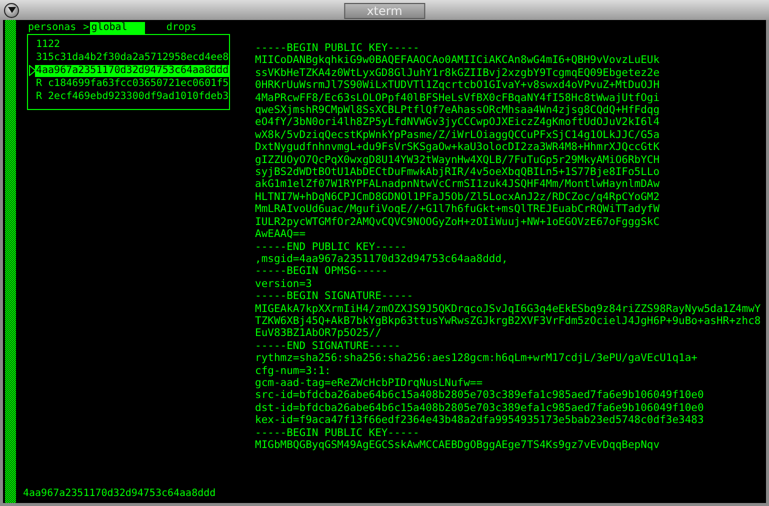 The height and width of the screenshot is (506, 769). What do you see at coordinates (508, 321) in the screenshot?
I see `message-line: TZKW6XBj45Q+AkB7bkYgBkp63ttusYwRwsZGJkrgB2XVF3VrFdm5zOcielJ4JgH6P+9uBo+asHR+zhc8` at bounding box center [508, 321].